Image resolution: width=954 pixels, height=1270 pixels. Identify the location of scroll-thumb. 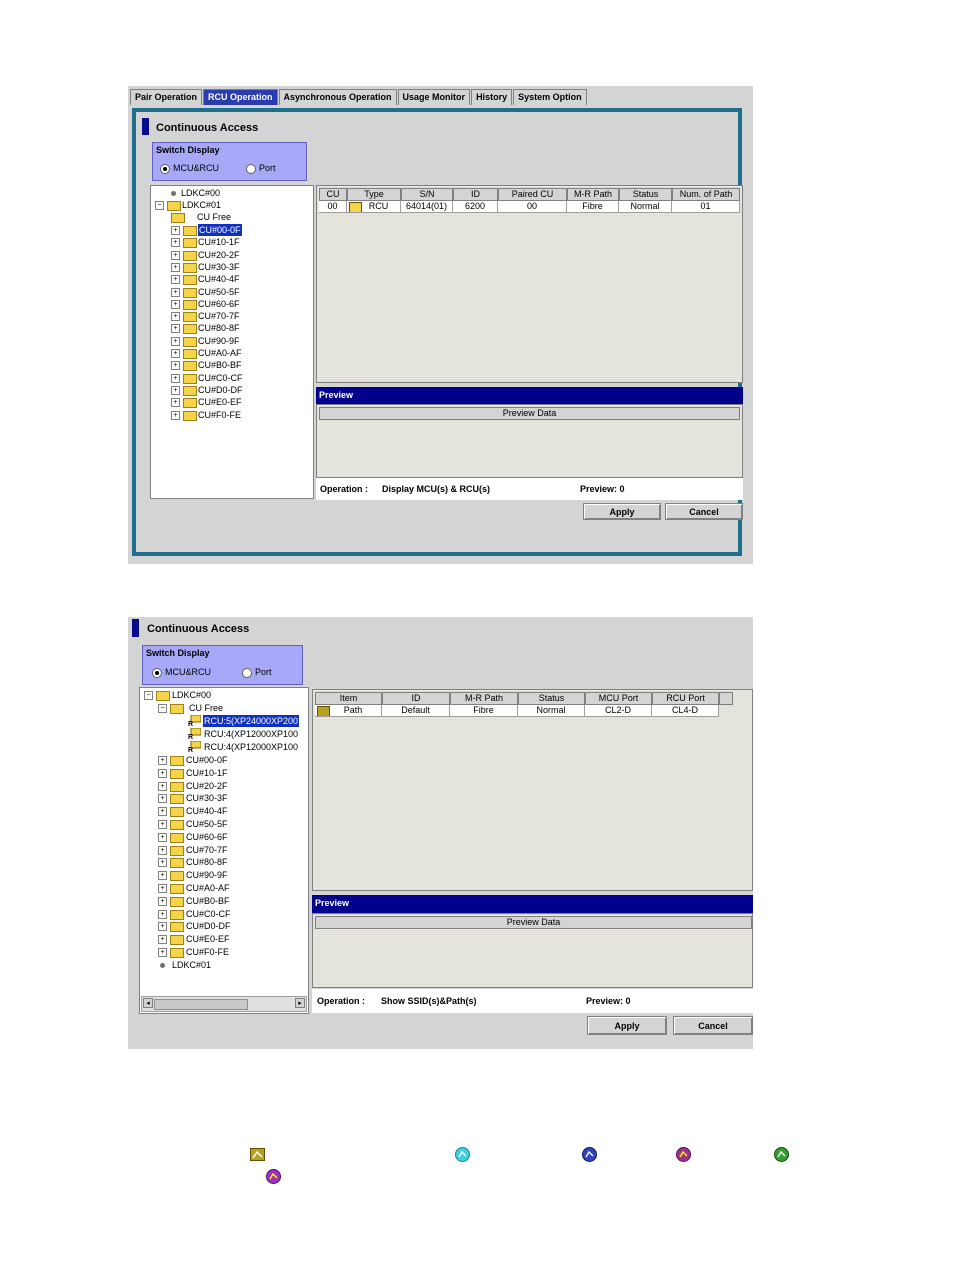
(201, 1004).